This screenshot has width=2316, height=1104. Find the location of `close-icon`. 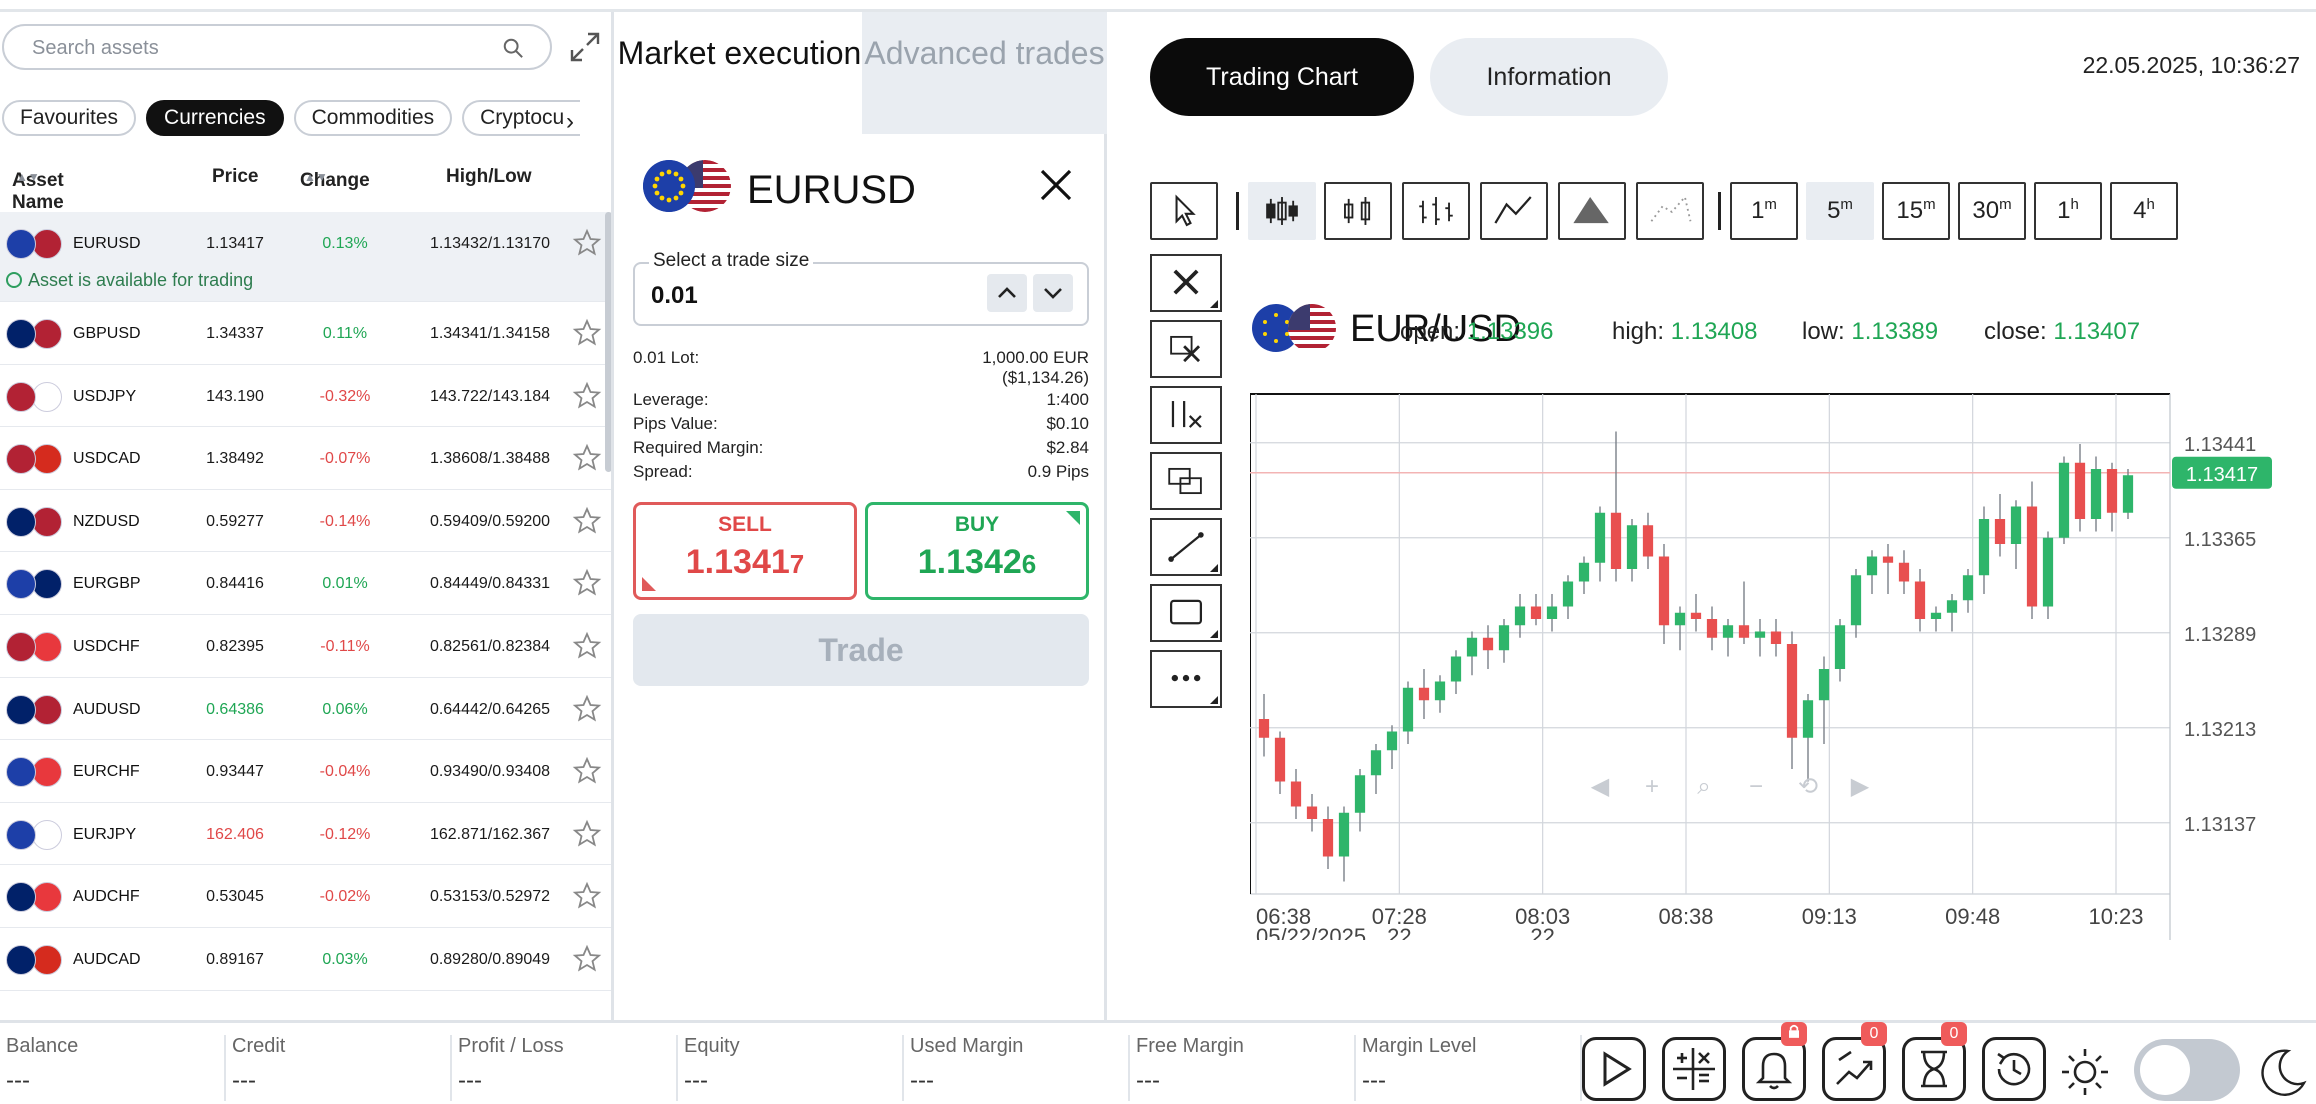

close-icon is located at coordinates (1056, 185).